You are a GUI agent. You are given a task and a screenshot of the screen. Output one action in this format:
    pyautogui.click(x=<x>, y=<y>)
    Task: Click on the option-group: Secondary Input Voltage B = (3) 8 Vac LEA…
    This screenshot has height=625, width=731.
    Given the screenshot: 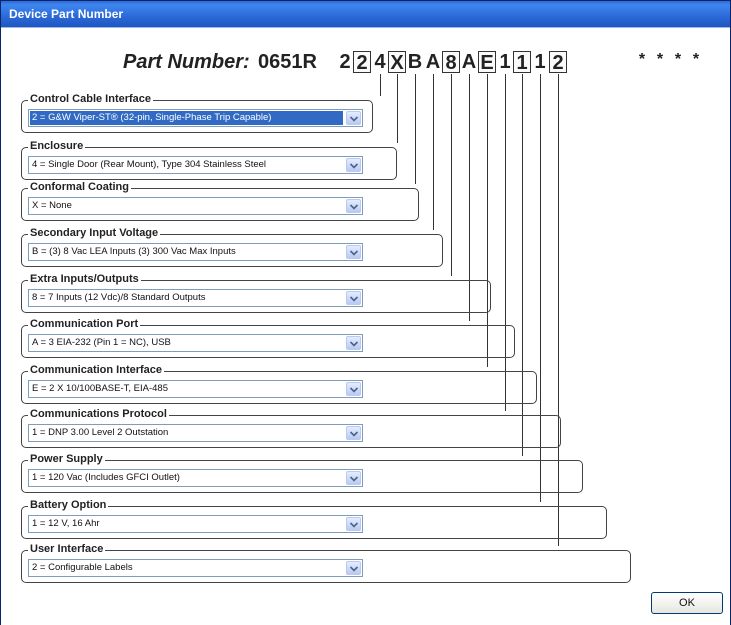 What is the action you would take?
    pyautogui.click(x=232, y=246)
    